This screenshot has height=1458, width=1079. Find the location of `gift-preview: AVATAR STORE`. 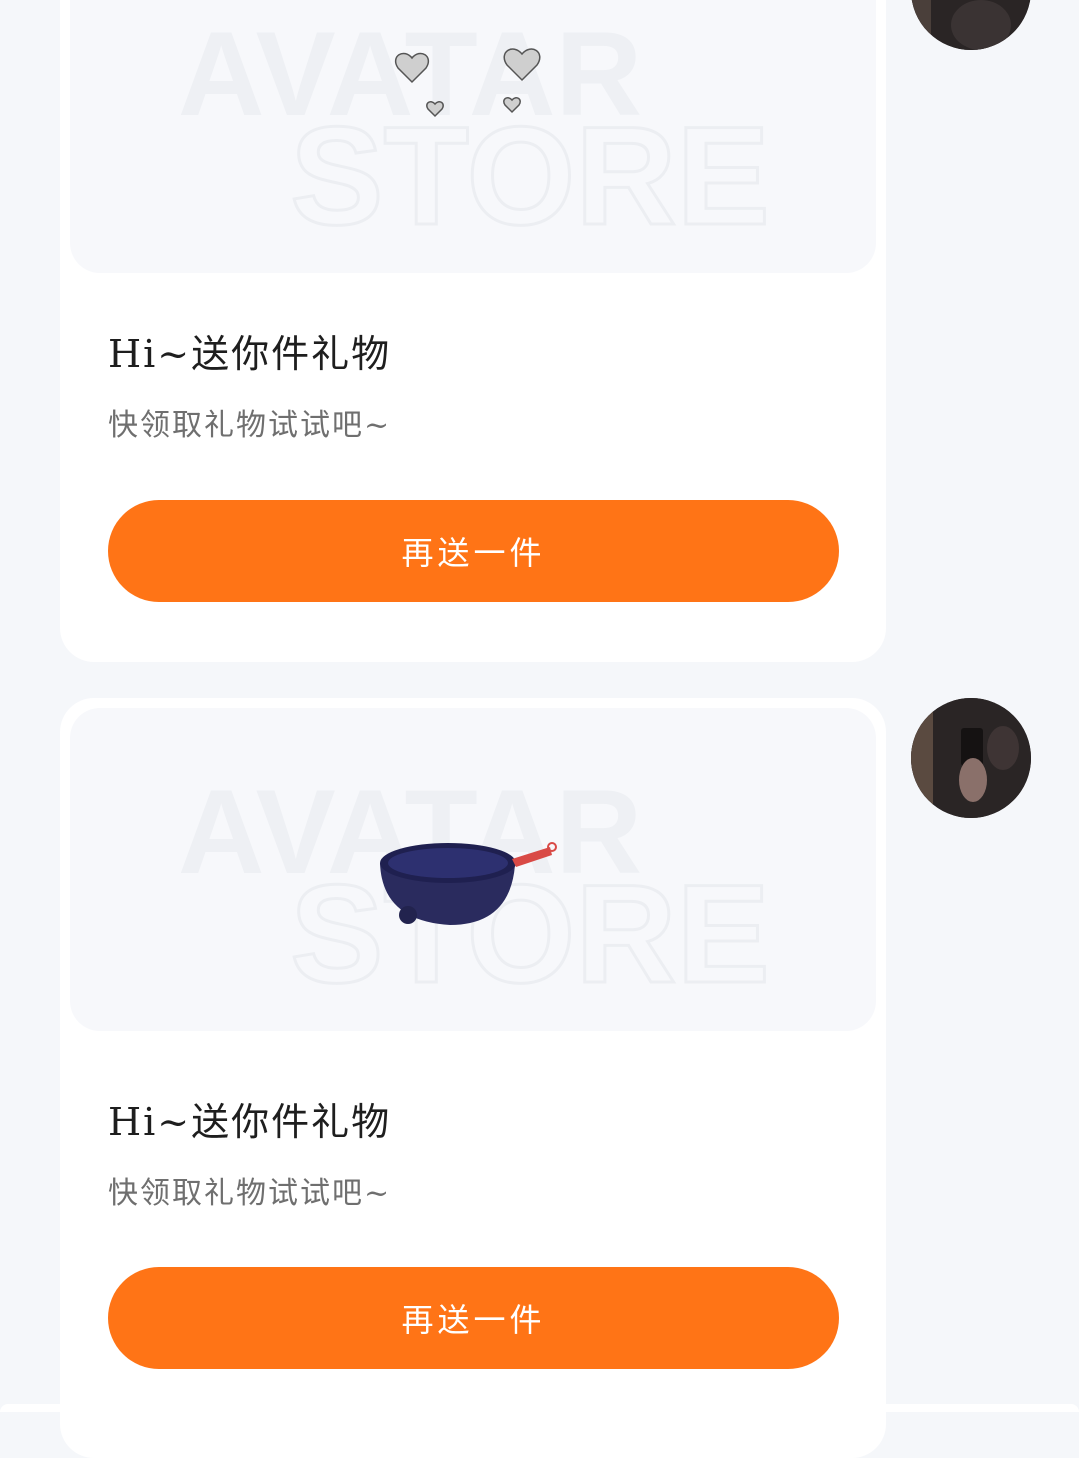

gift-preview: AVATAR STORE is located at coordinates (473, 136).